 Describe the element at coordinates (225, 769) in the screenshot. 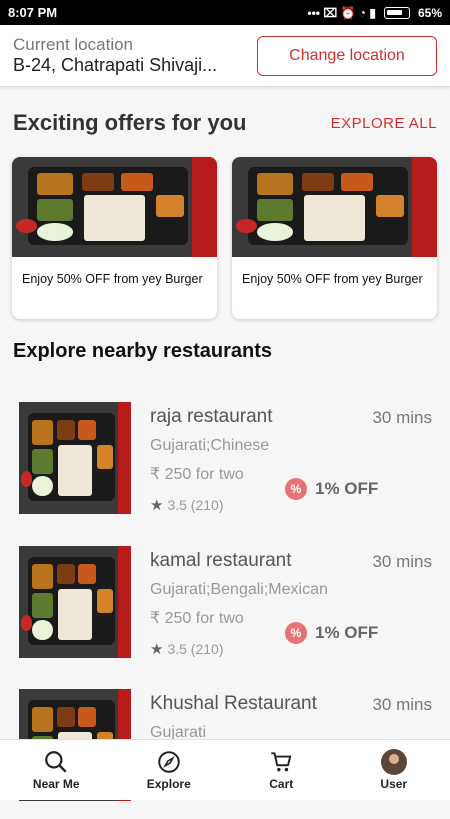

I see `bottom-nav: Near Me Explore Cart User` at that location.